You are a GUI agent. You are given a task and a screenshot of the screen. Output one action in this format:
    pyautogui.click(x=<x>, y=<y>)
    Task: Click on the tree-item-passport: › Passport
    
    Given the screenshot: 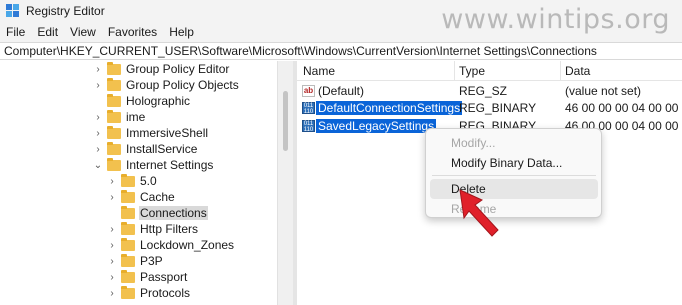 What is the action you would take?
    pyautogui.click(x=147, y=277)
    